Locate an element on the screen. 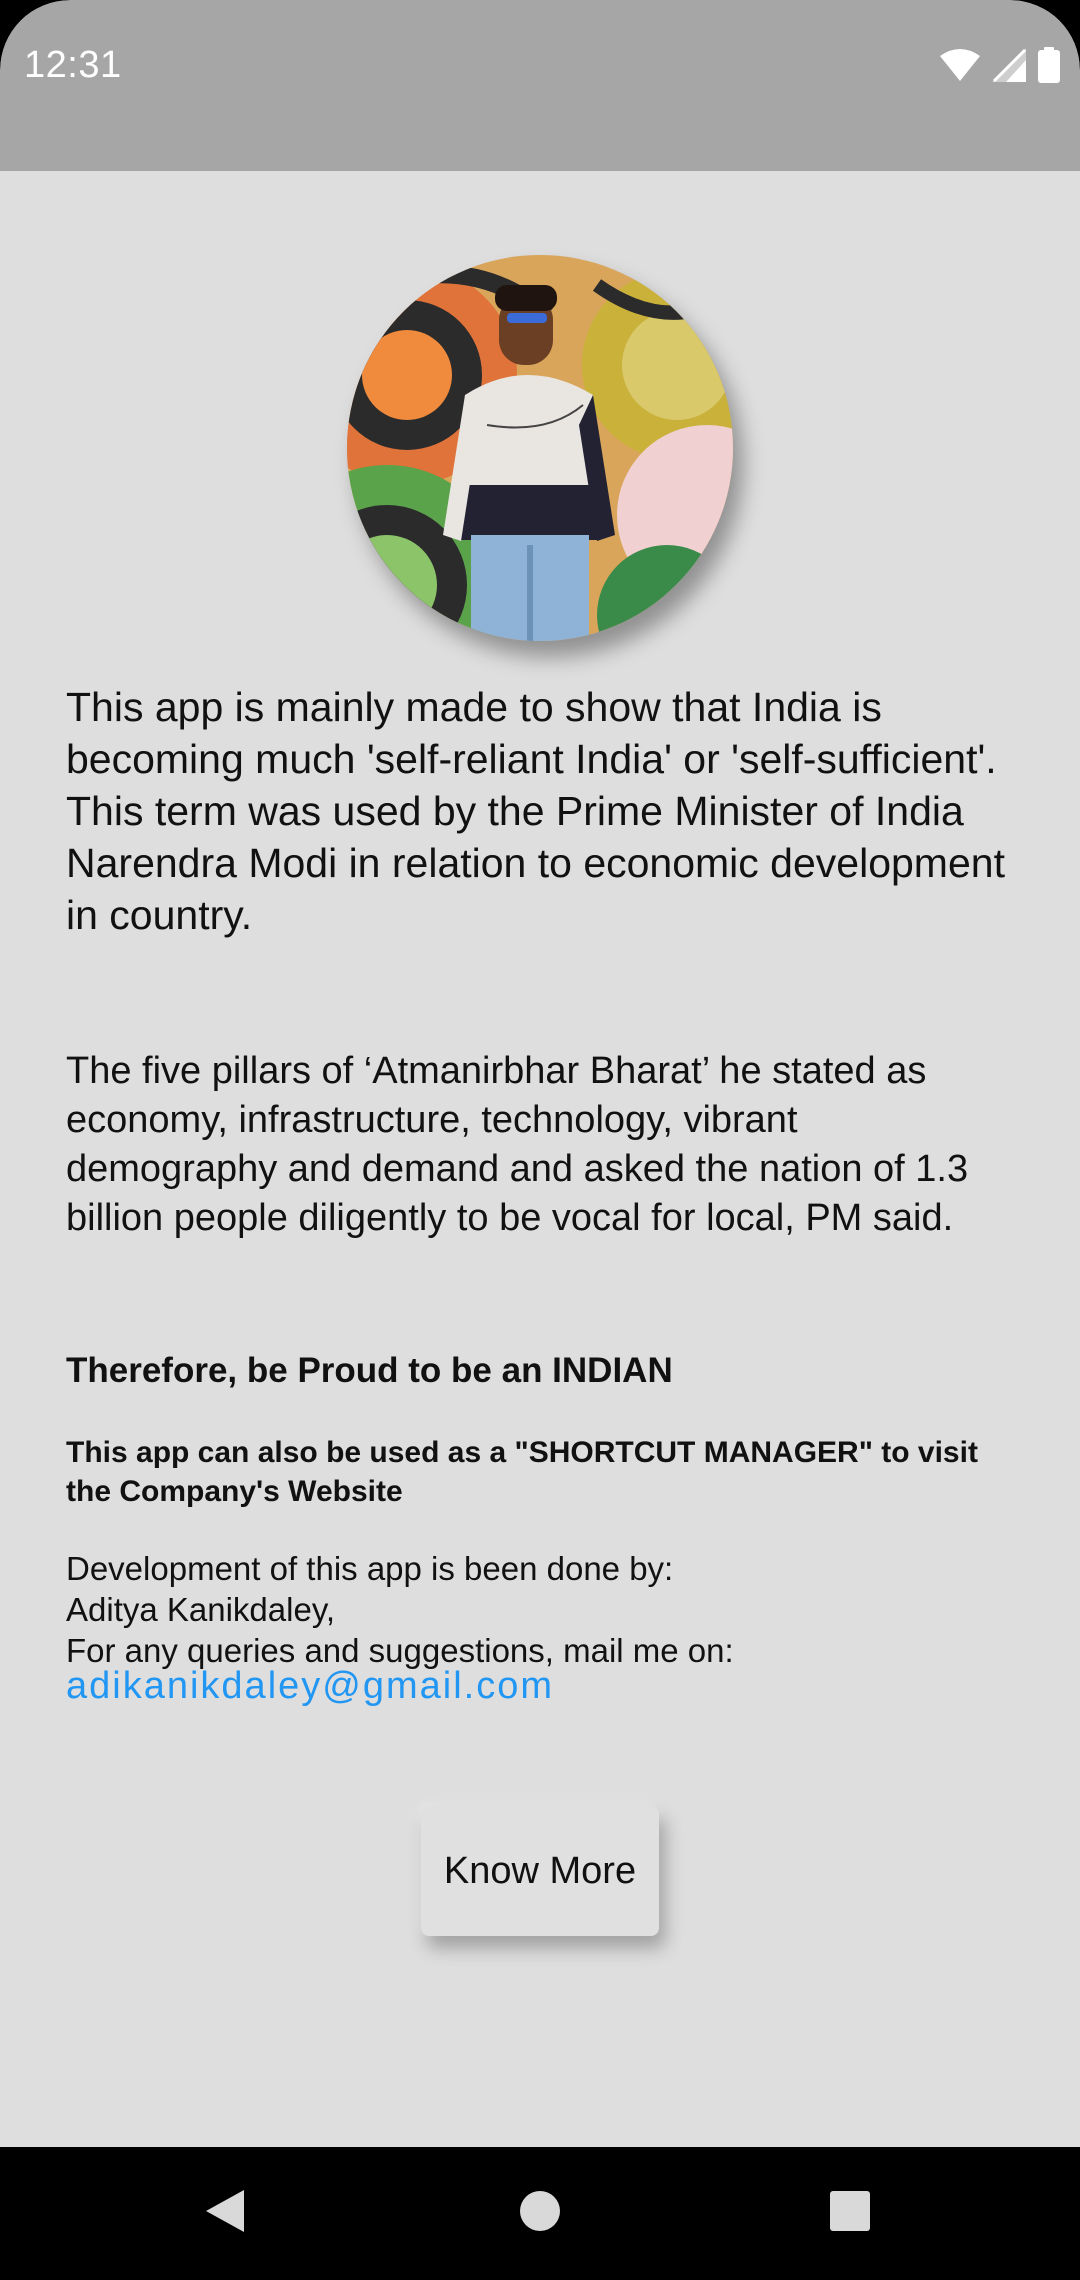  battery-icon is located at coordinates (1049, 67).